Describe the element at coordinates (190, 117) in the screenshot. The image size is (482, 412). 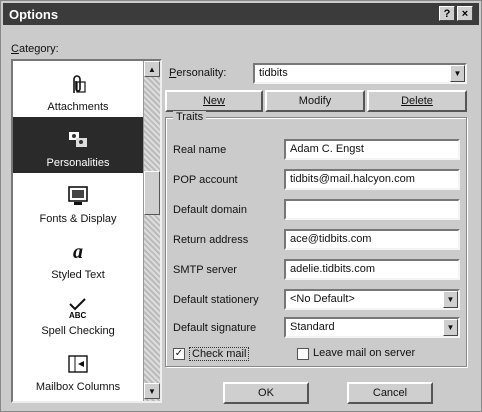
I see `traits-title: Traits` at that location.